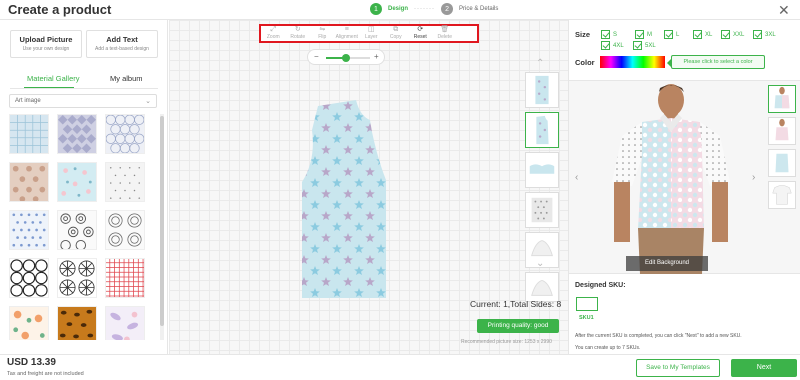  I want to click on alignment-label: Alignment, so click(346, 37).